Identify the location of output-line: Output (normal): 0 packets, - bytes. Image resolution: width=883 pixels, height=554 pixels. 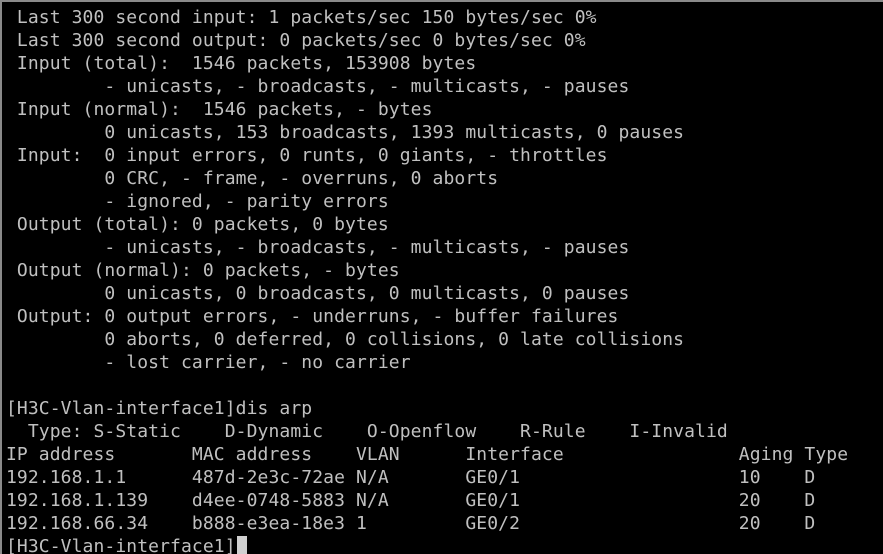
(203, 270).